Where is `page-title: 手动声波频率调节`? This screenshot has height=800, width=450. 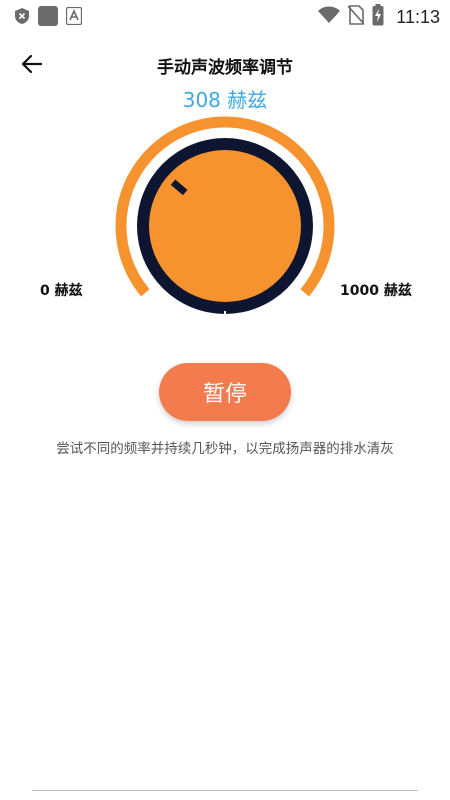
page-title: 手动声波频率调节 is located at coordinates (225, 68).